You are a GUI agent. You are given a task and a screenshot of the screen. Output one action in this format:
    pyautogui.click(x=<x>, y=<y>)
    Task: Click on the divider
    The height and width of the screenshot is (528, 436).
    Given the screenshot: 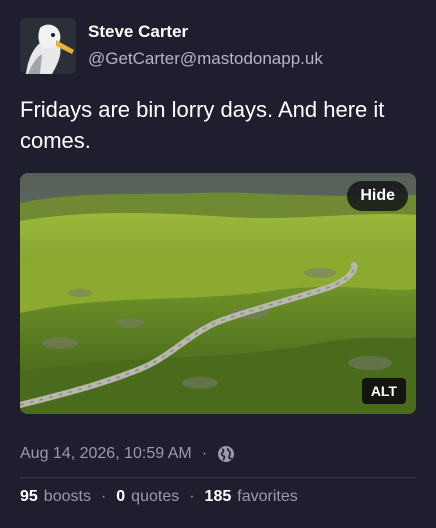 What is the action you would take?
    pyautogui.click(x=218, y=477)
    